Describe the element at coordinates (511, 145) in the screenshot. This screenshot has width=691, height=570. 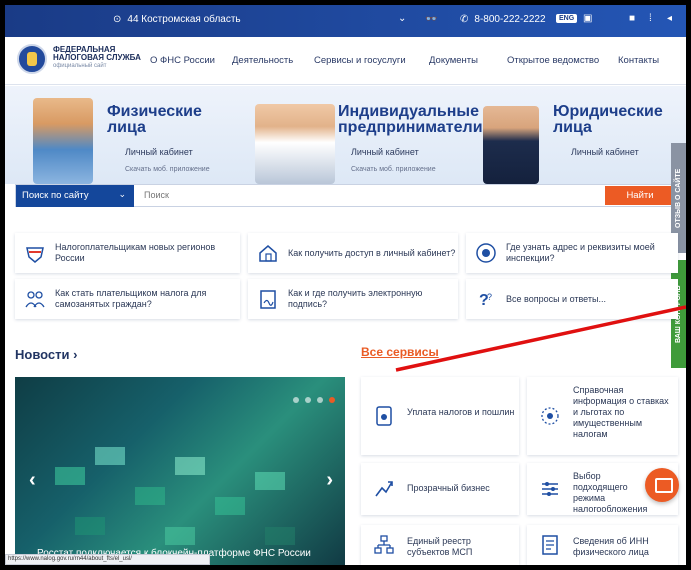
I see `legal-entities-photo` at that location.